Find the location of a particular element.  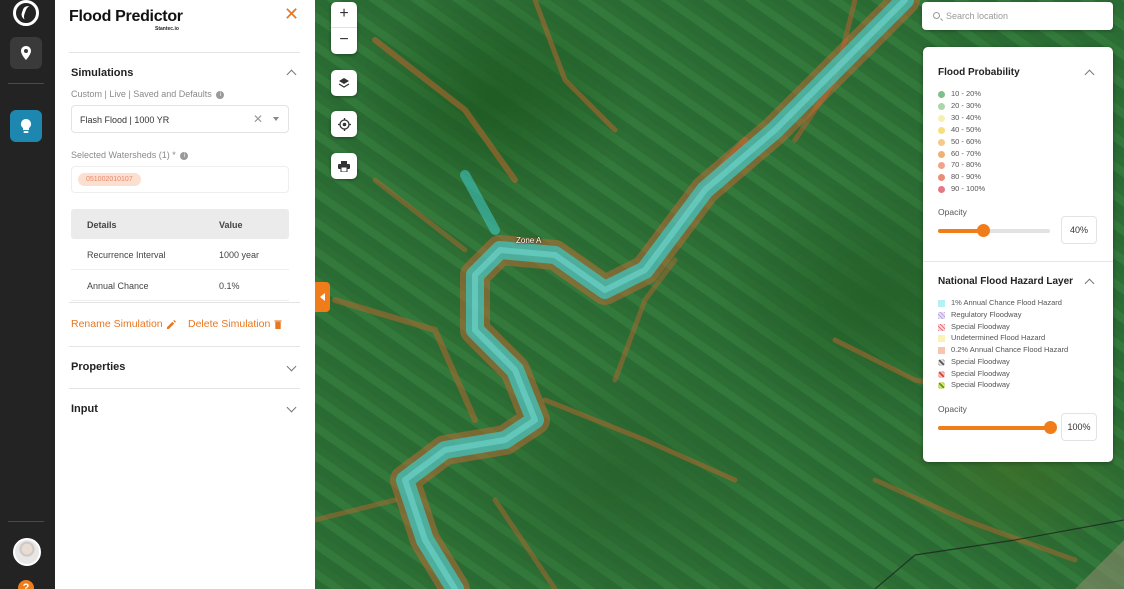

print-button is located at coordinates (344, 166).